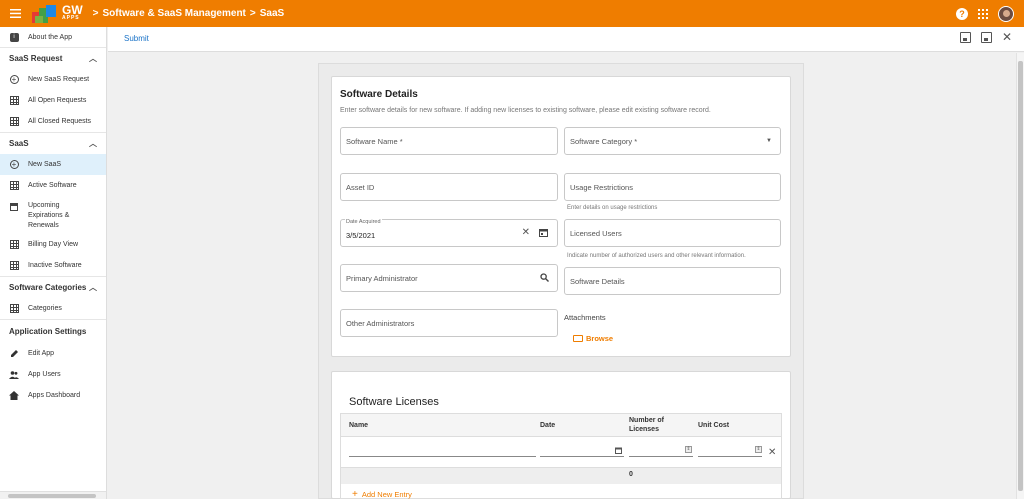 This screenshot has height=499, width=1024. Describe the element at coordinates (14, 375) in the screenshot. I see `users-icon` at that location.